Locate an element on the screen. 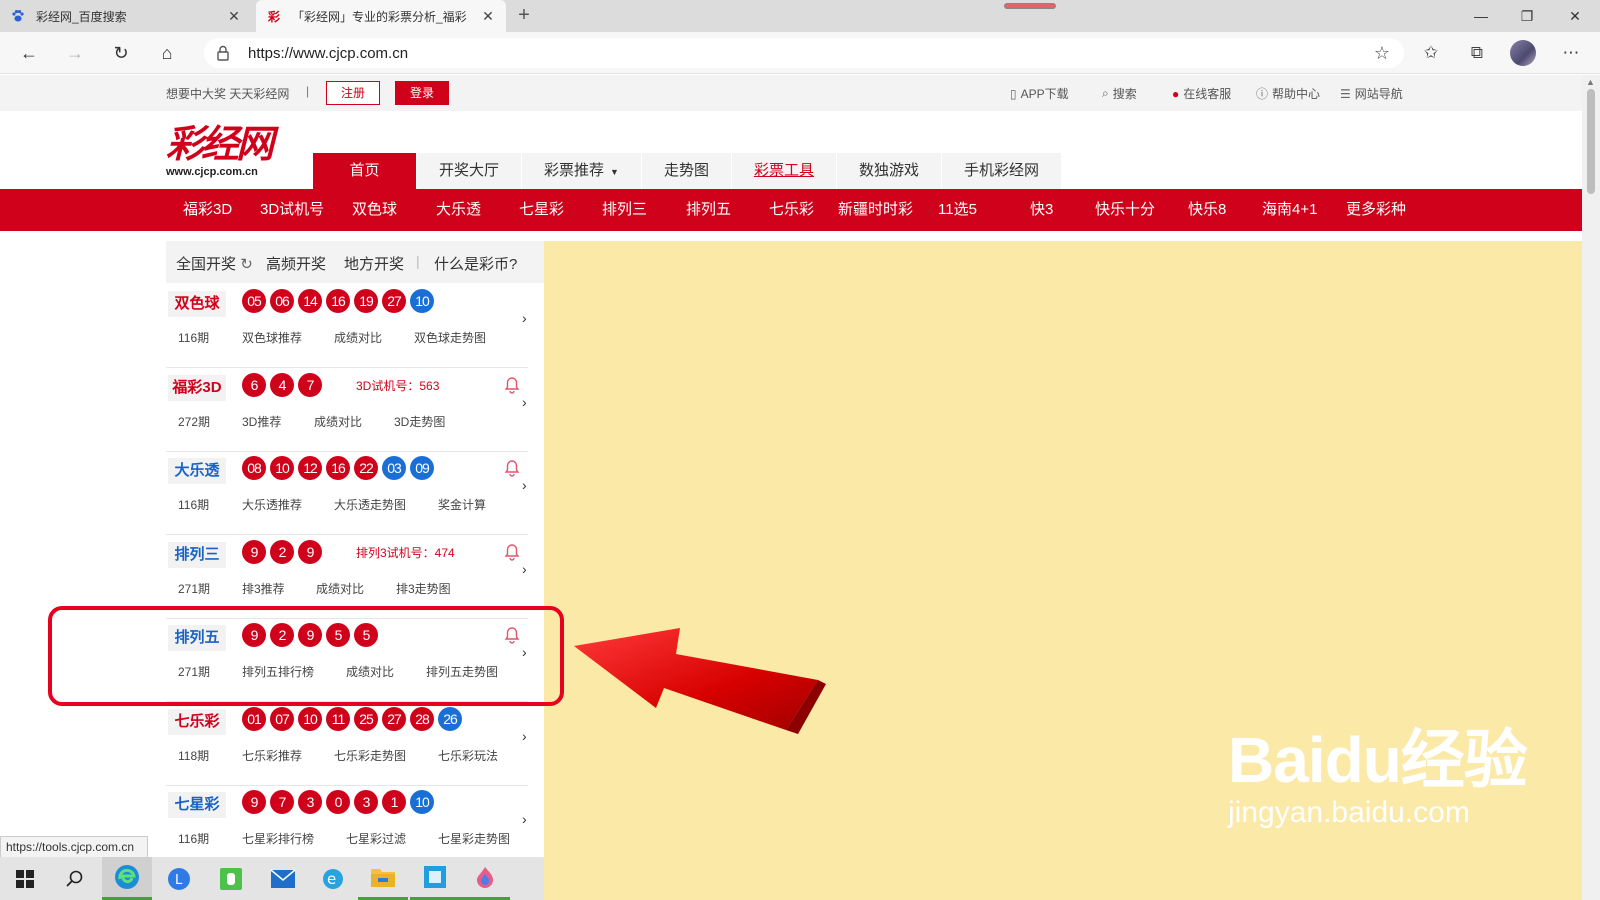 The width and height of the screenshot is (1600, 900). lottery-link: 奖金计算 is located at coordinates (462, 504).